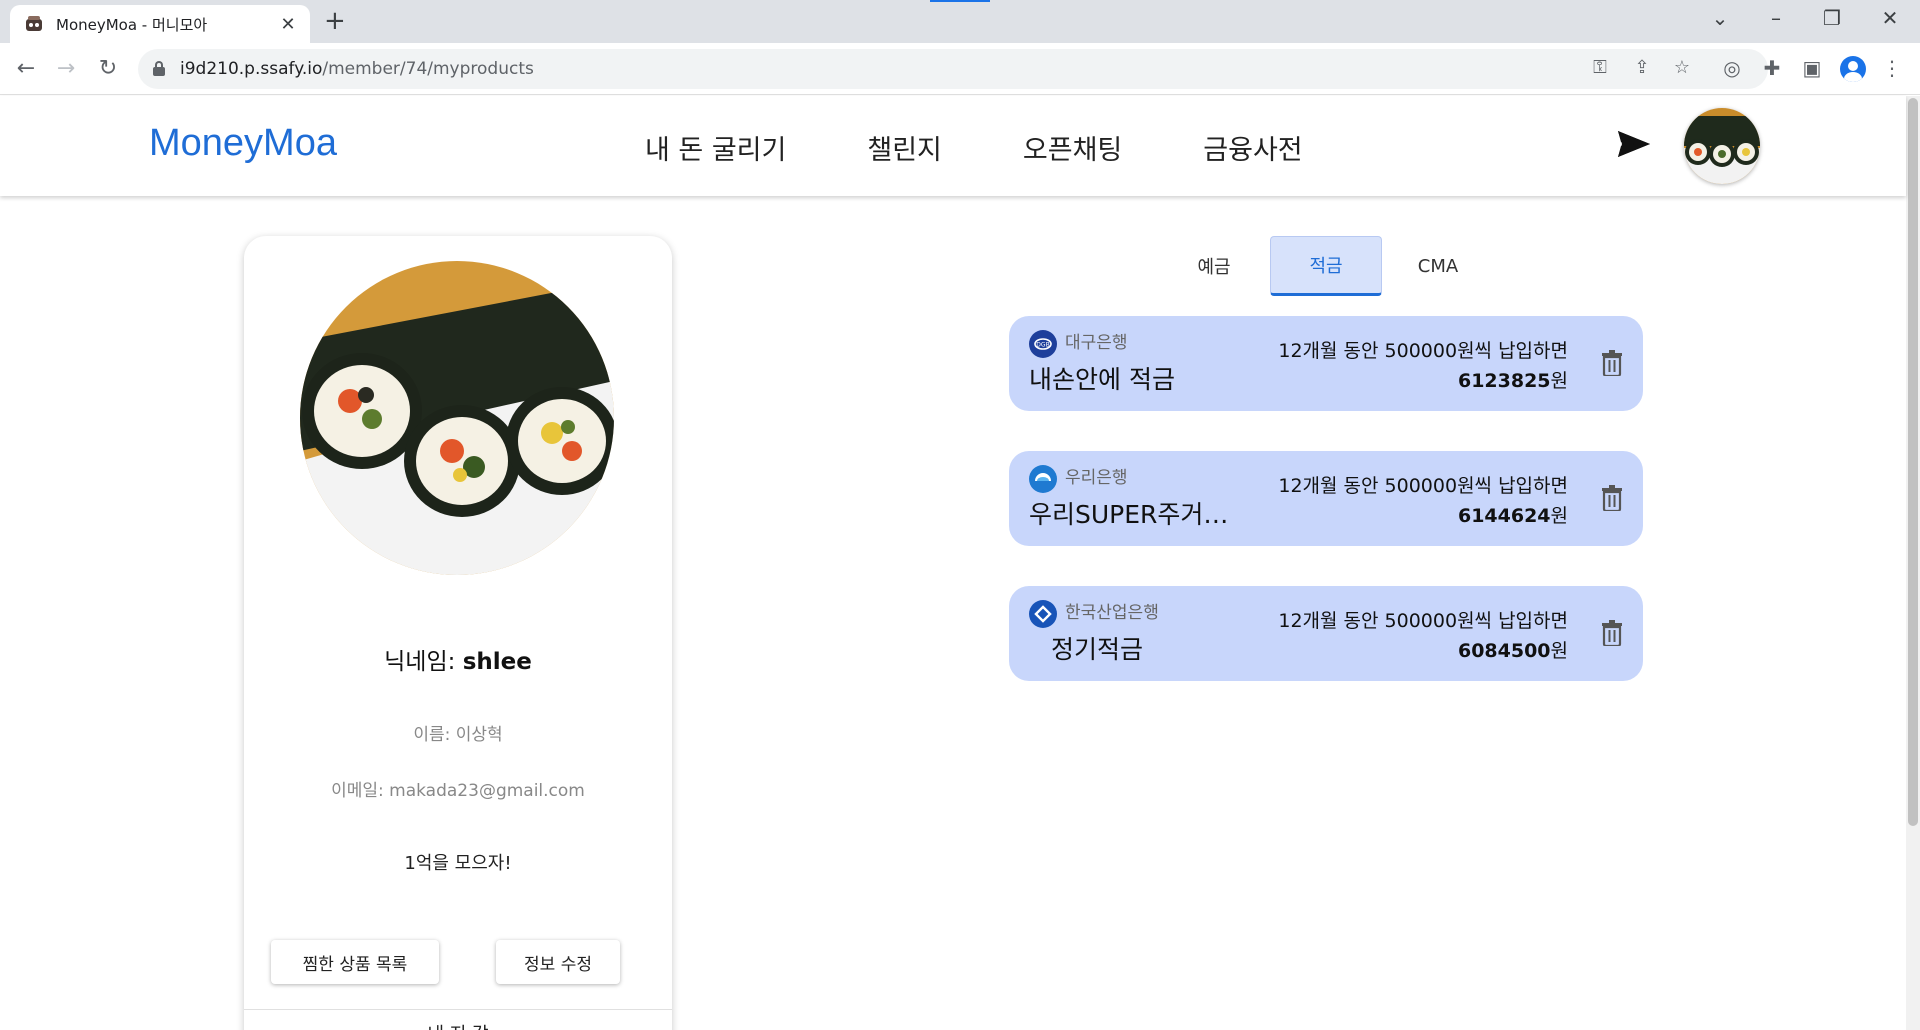  What do you see at coordinates (1892, 68) in the screenshot?
I see `browser-menu-icon: ⋮` at bounding box center [1892, 68].